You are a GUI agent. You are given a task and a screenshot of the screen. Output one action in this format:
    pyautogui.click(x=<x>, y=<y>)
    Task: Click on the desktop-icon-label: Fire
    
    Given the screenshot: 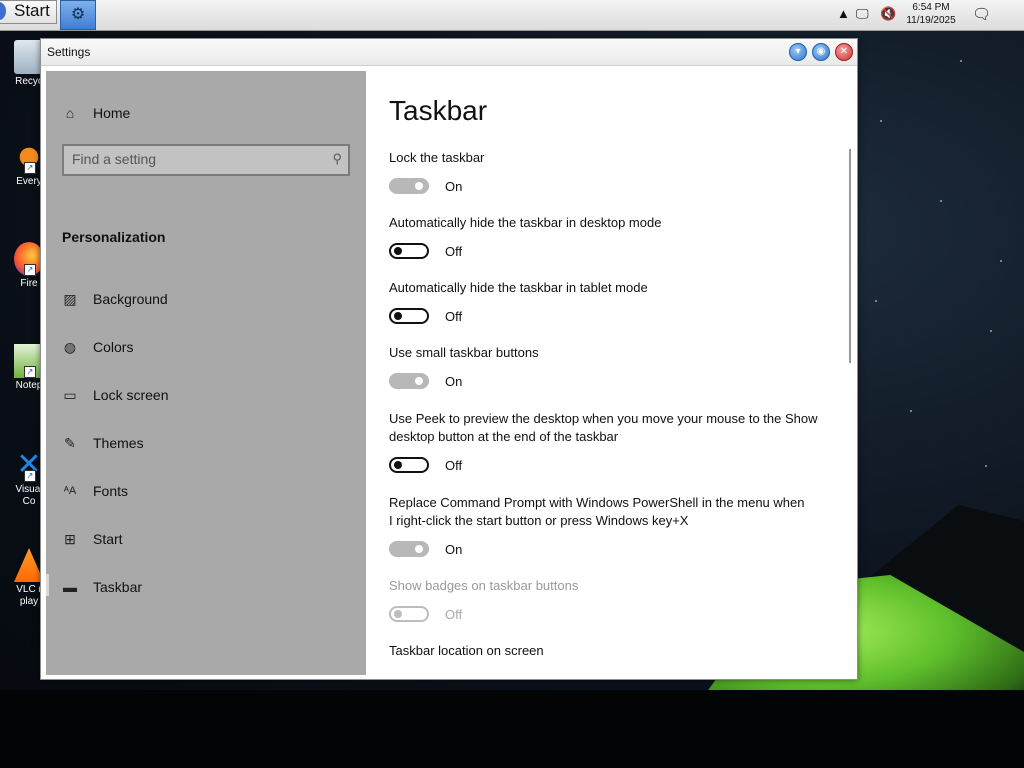 What is the action you would take?
    pyautogui.click(x=29, y=283)
    